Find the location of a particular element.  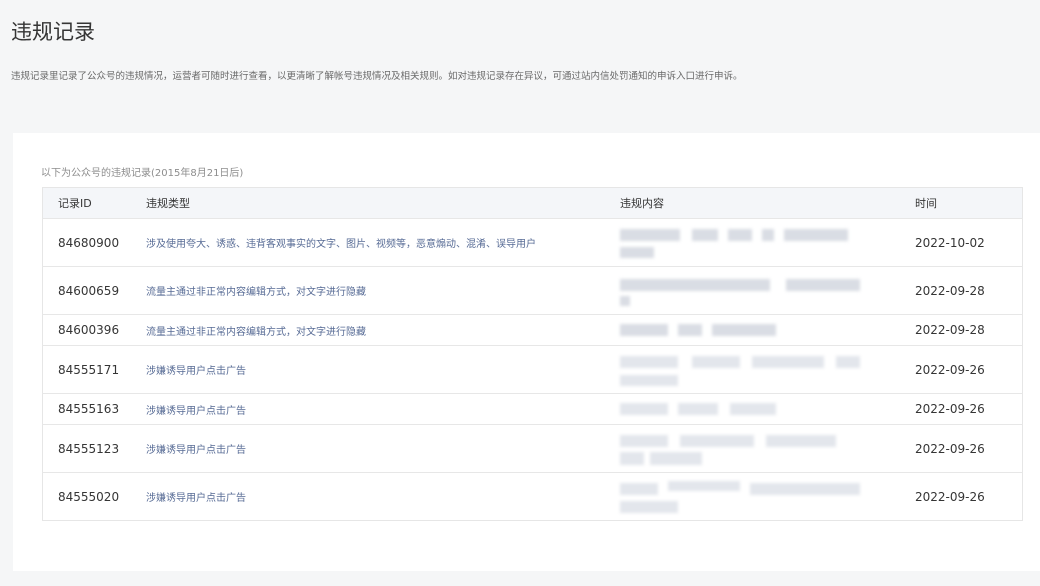

header-violation-content: 违规内容 is located at coordinates (642, 203).